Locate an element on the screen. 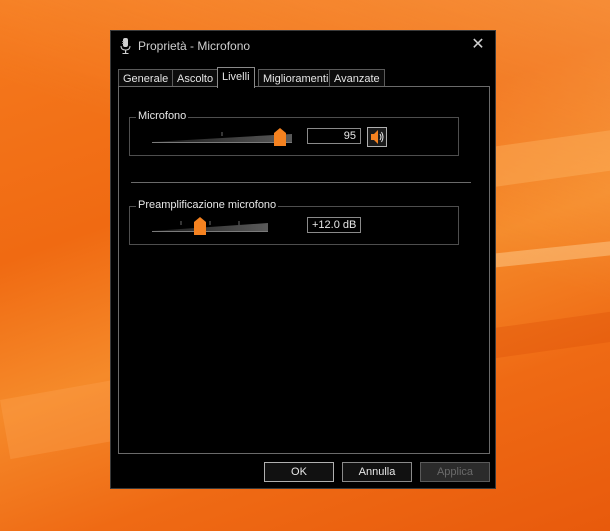 This screenshot has height=531, width=610. microphone-boost-slider is located at coordinates (210, 226).